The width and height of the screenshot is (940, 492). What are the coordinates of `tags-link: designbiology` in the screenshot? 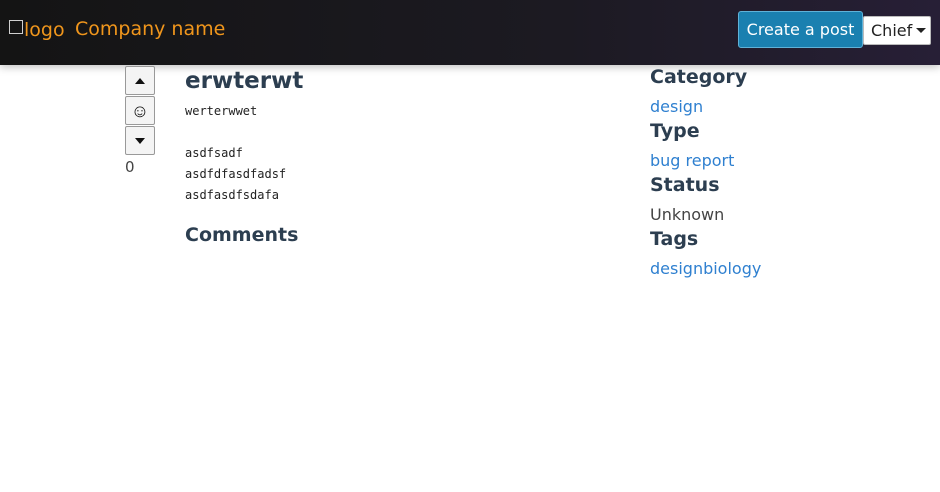 It's located at (780, 269).